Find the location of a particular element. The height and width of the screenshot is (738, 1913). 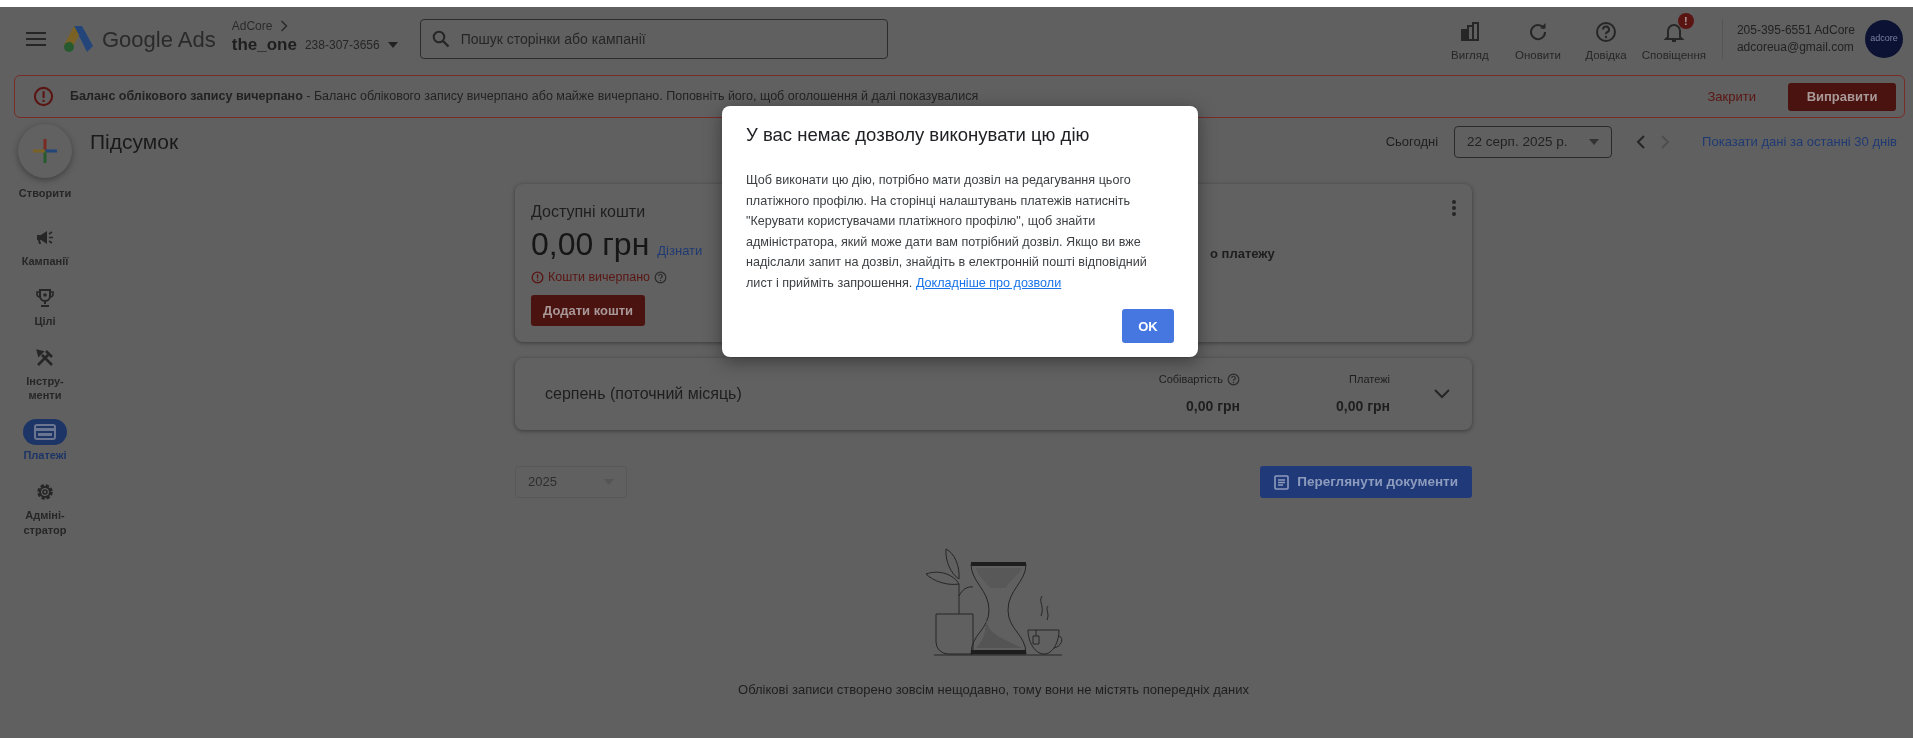

chevron-right-icon is located at coordinates (284, 26).